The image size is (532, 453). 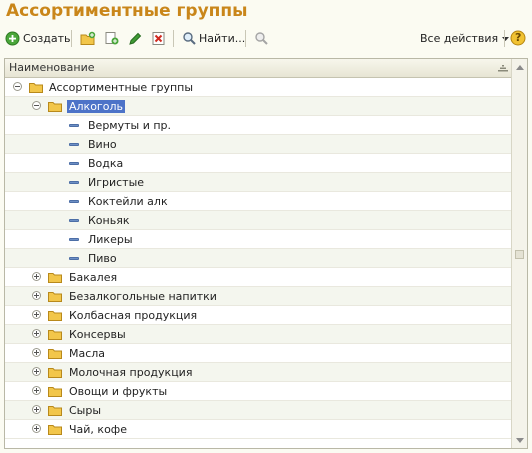 I want to click on scroll-thumb, so click(x=519, y=254).